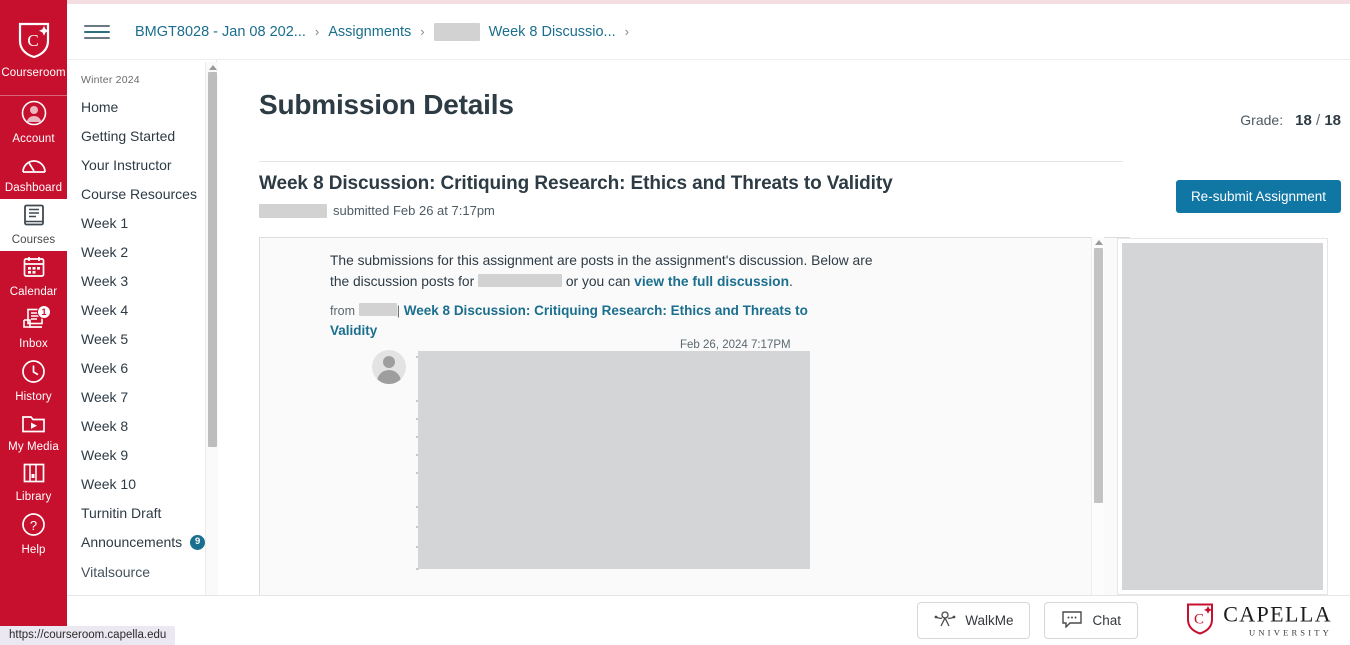 This screenshot has width=1350, height=645. Describe the element at coordinates (33, 240) in the screenshot. I see `global-nav-item-label: Courses` at that location.